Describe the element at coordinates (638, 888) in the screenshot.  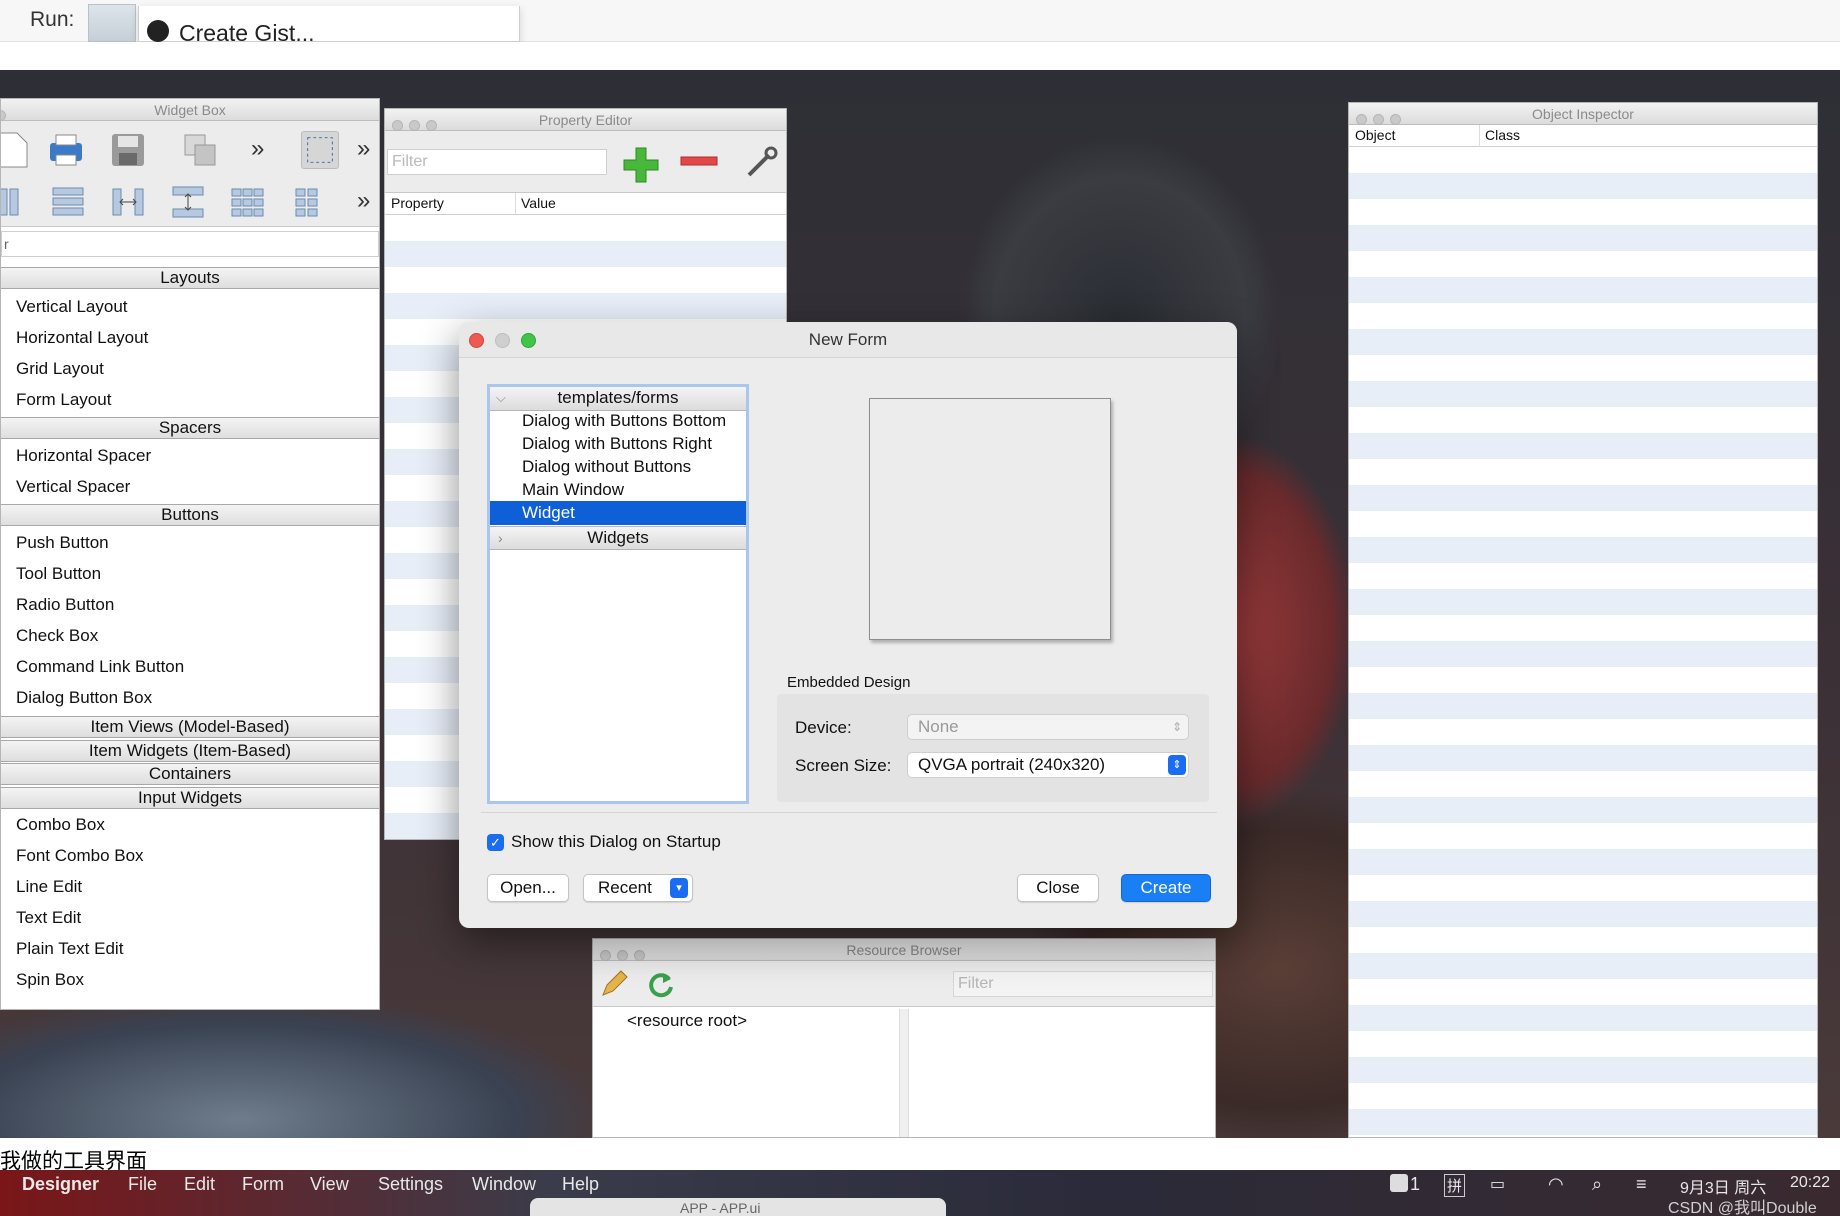
I see `recent-button: Recent ▾` at that location.